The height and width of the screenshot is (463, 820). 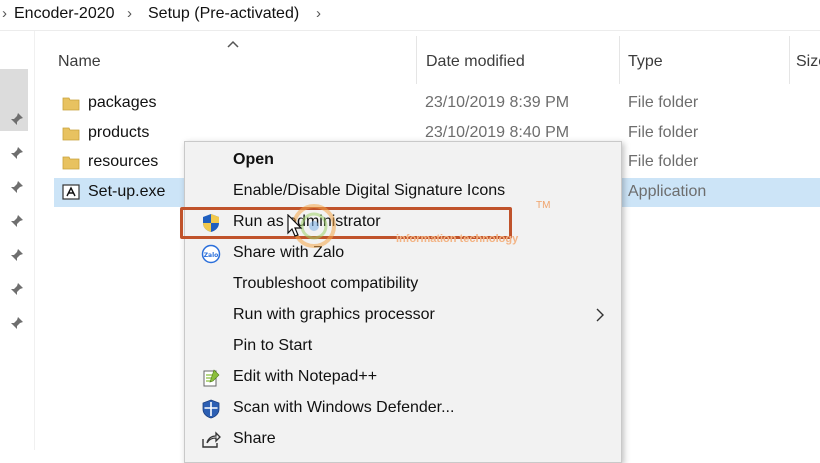 I want to click on navigation-pane, so click(x=17, y=240).